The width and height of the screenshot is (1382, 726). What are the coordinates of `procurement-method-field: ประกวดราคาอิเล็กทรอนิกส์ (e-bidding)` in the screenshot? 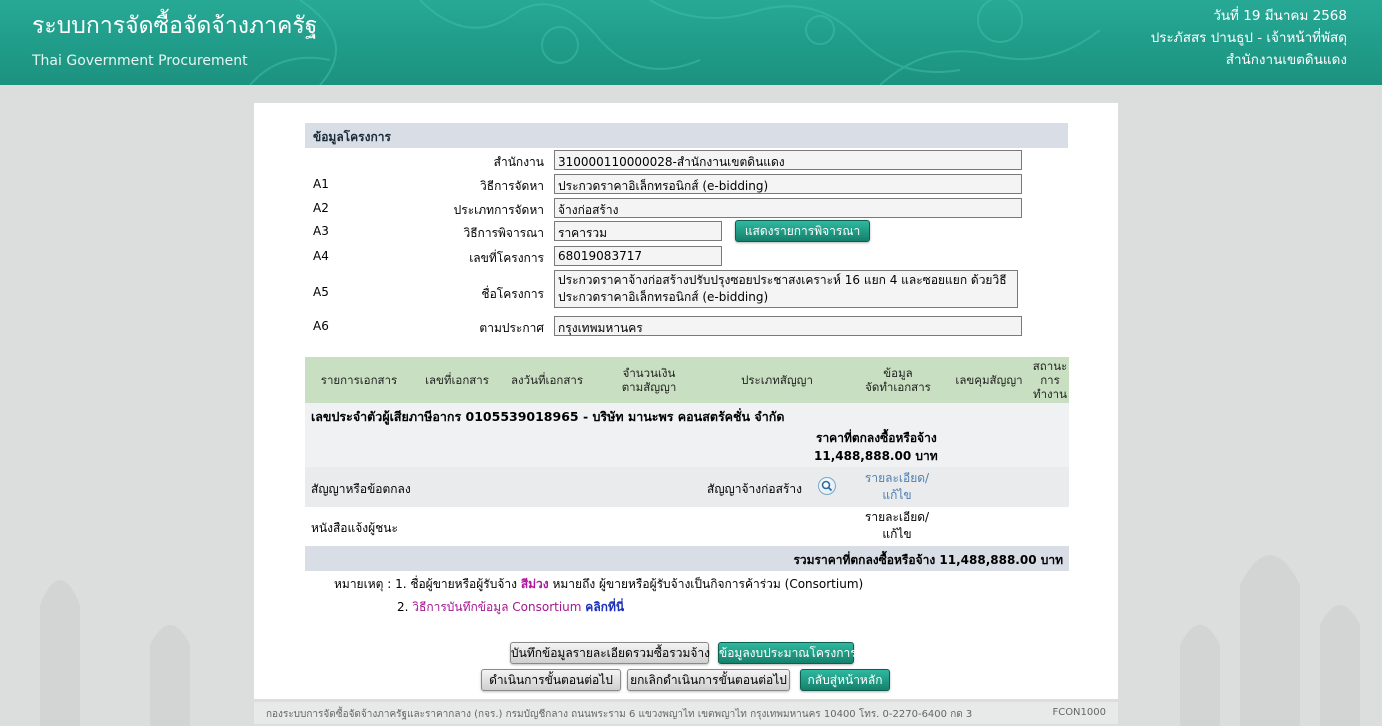 It's located at (788, 184).